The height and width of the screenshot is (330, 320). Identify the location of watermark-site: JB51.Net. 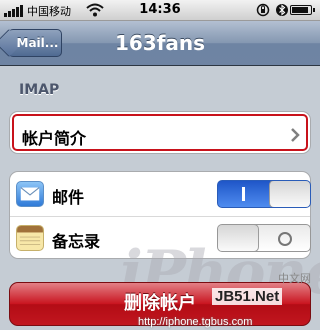
(247, 296).